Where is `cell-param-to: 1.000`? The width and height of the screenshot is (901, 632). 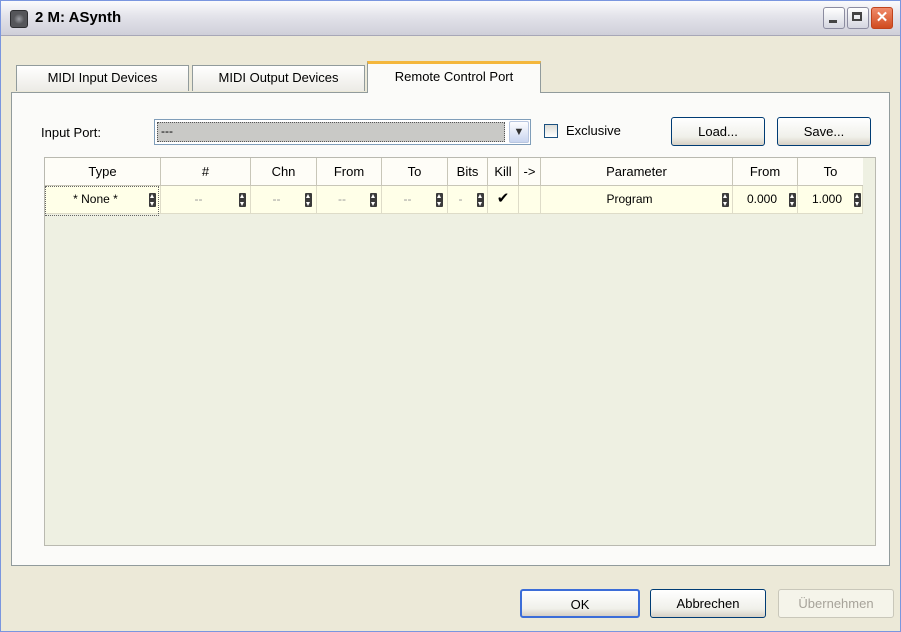
cell-param-to: 1.000 is located at coordinates (830, 200).